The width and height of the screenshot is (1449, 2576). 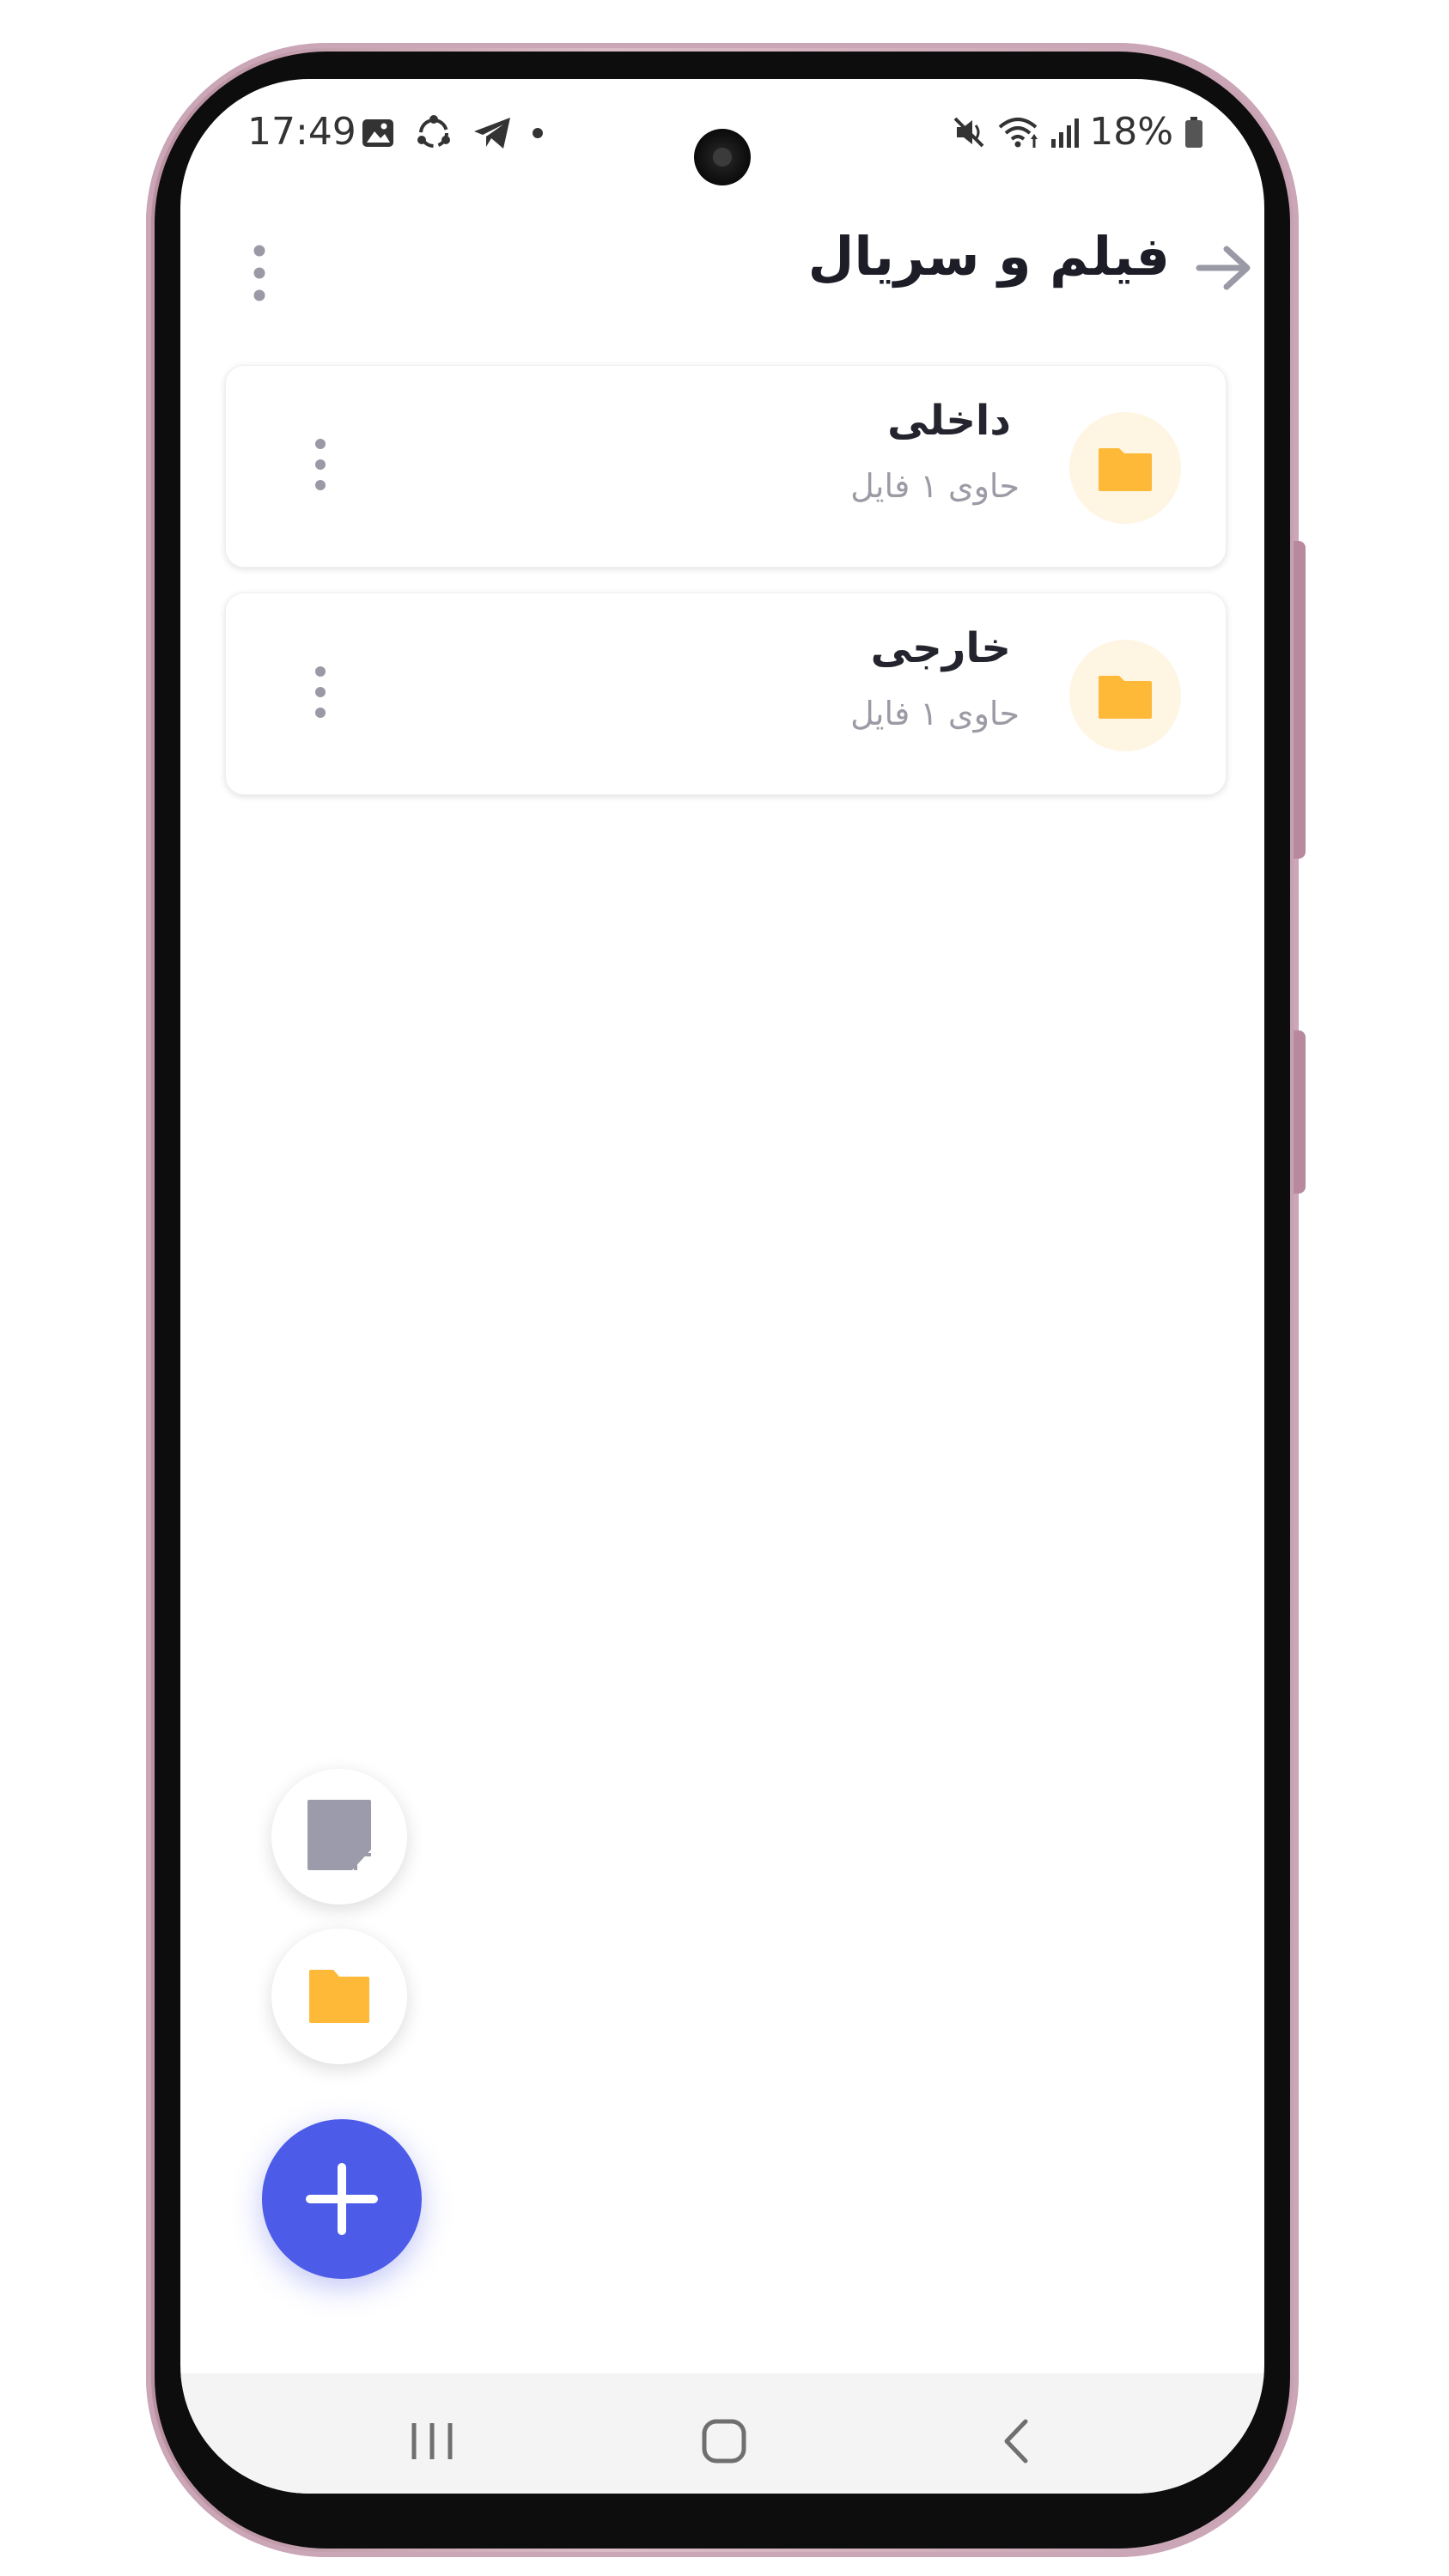 What do you see at coordinates (722, 157) in the screenshot?
I see `front-camera` at bounding box center [722, 157].